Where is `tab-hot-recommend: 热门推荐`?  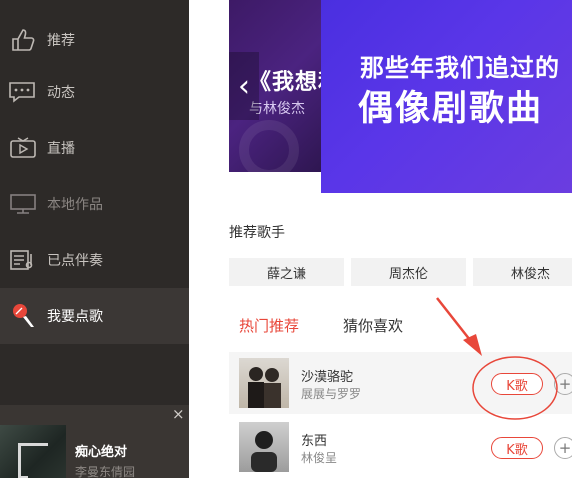
tab-hot-recommend: 热门推荐 is located at coordinates (269, 325).